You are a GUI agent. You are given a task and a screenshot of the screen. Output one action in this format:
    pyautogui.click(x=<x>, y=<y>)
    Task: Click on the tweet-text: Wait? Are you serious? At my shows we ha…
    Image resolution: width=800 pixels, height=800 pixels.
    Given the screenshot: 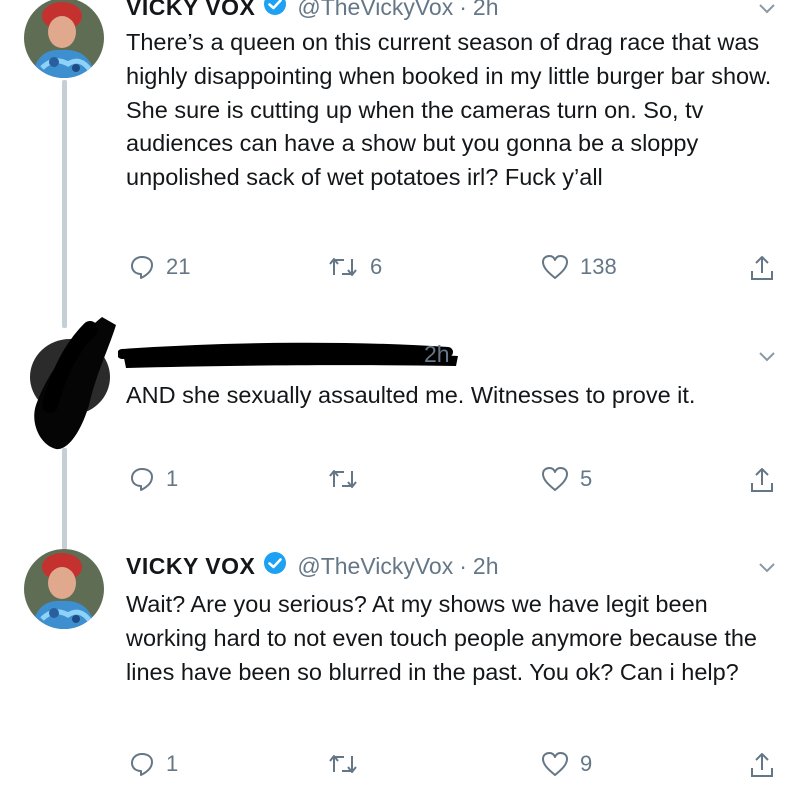 What is the action you would take?
    pyautogui.click(x=442, y=638)
    